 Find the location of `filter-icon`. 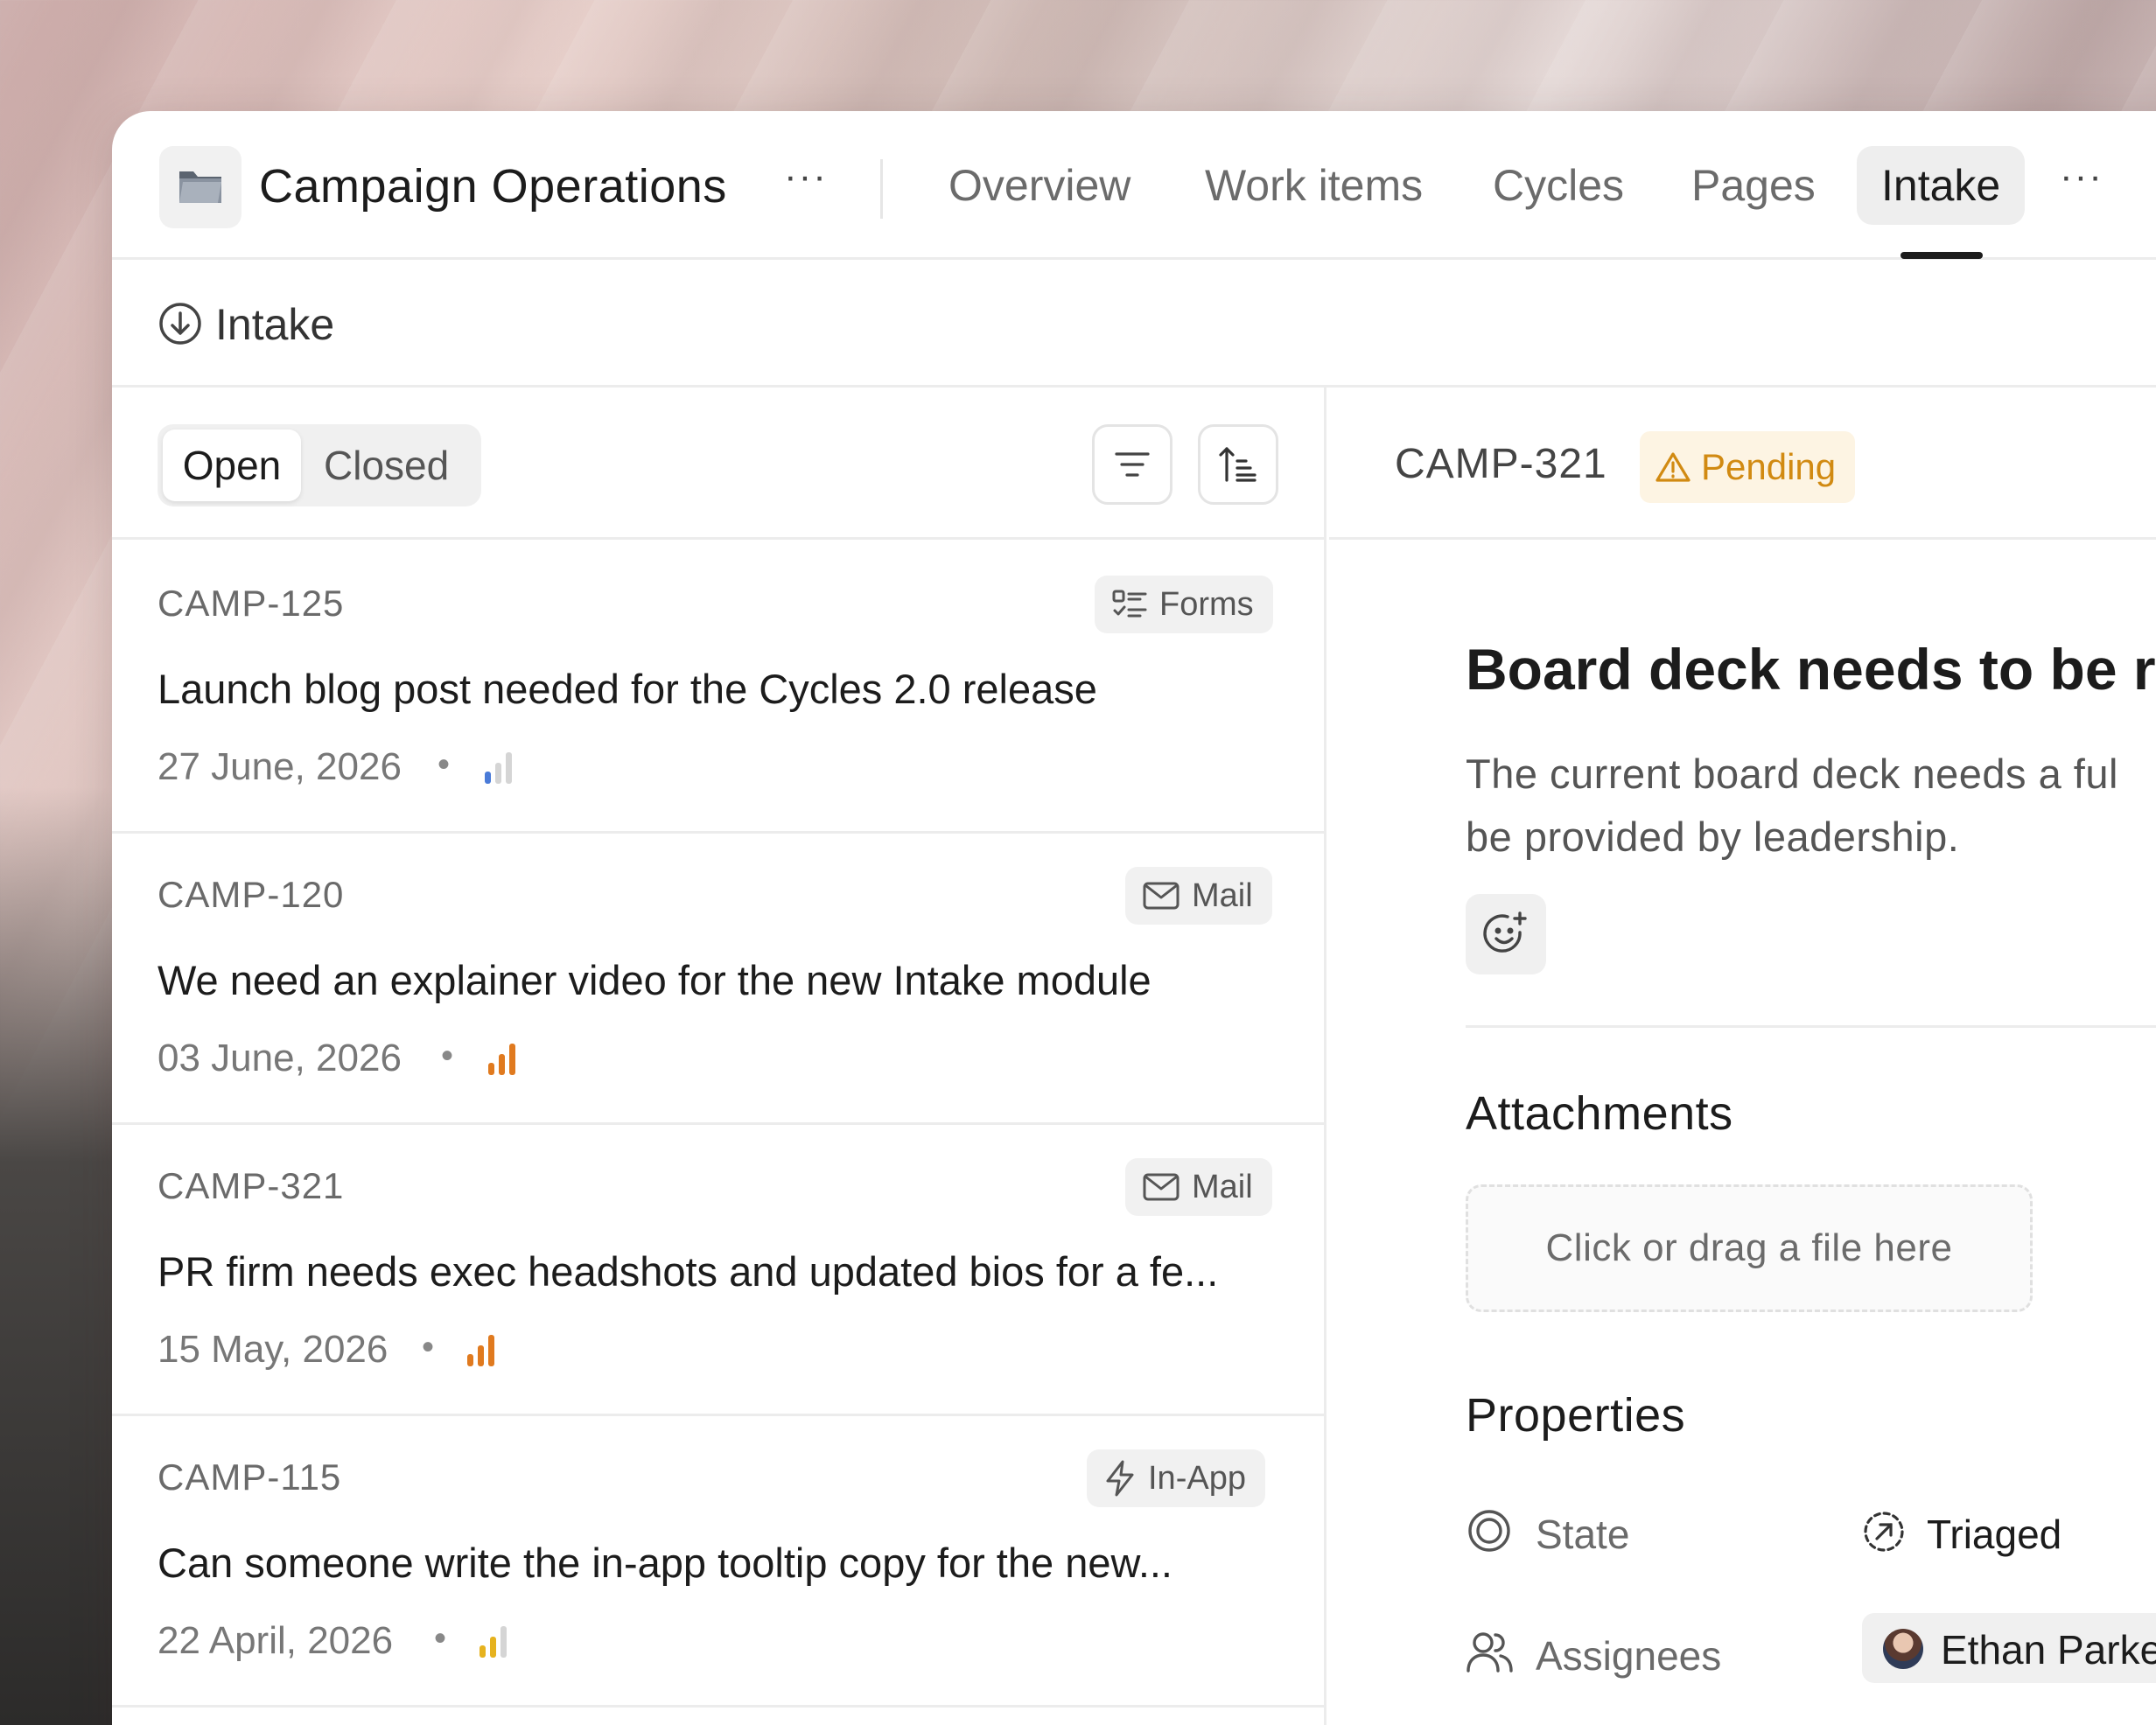

filter-icon is located at coordinates (1132, 464).